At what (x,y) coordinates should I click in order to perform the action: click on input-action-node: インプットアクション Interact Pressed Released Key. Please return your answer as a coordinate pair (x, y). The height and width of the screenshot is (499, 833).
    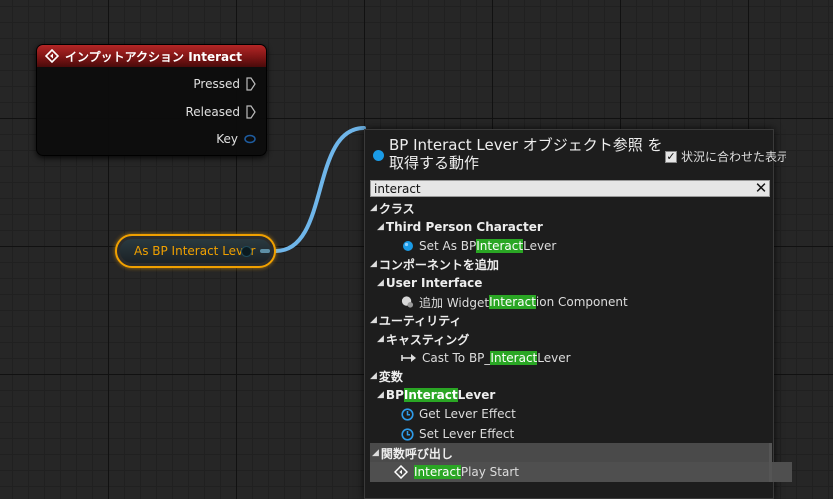
    Looking at the image, I should click on (151, 100).